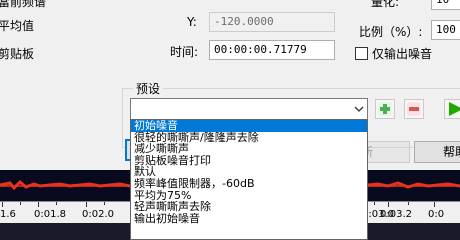  I want to click on ruler-label: 0:02.0, so click(98, 214).